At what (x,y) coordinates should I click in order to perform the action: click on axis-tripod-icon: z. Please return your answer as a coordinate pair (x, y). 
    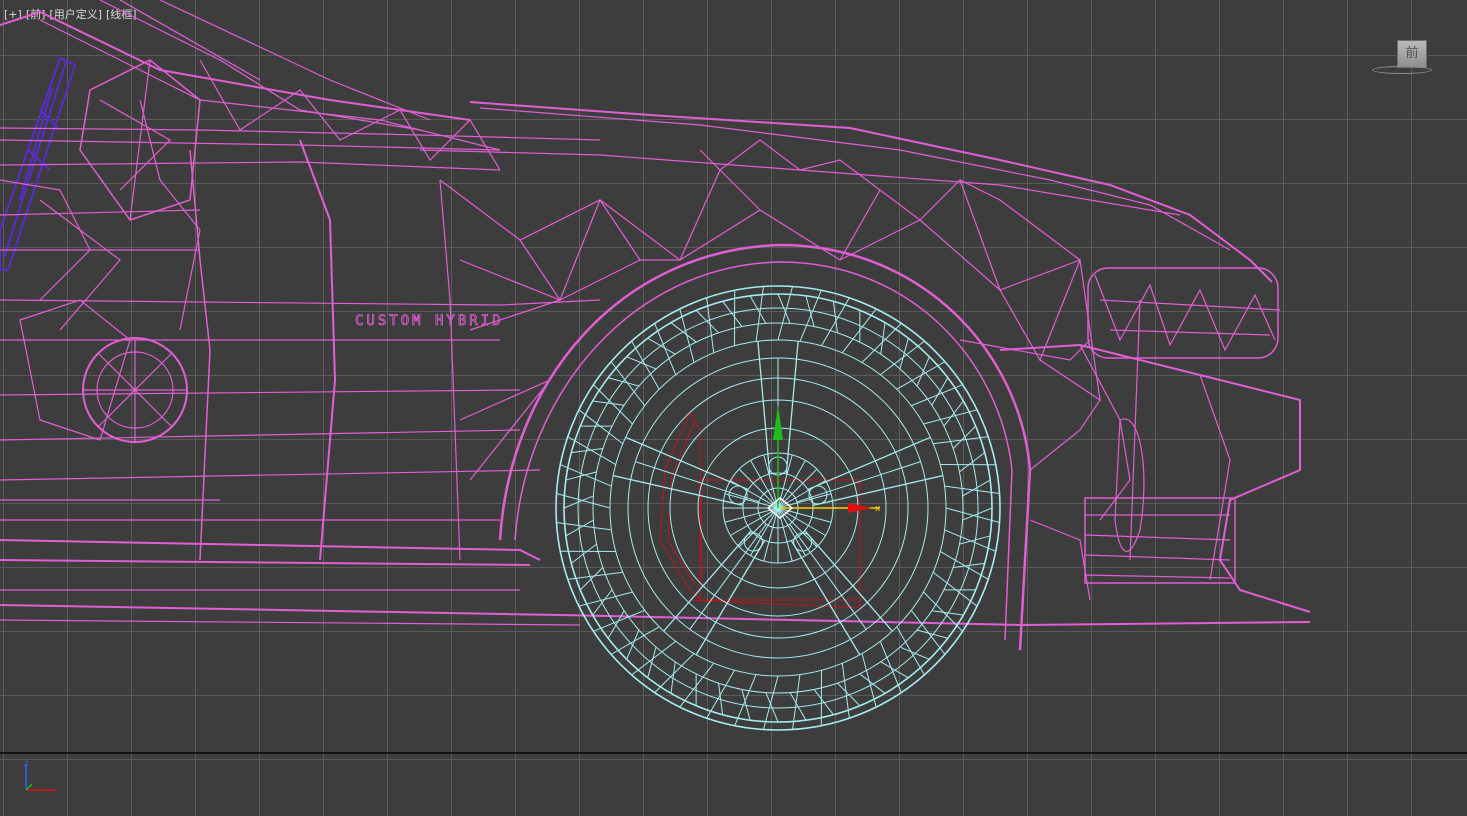
    Looking at the image, I should click on (40, 775).